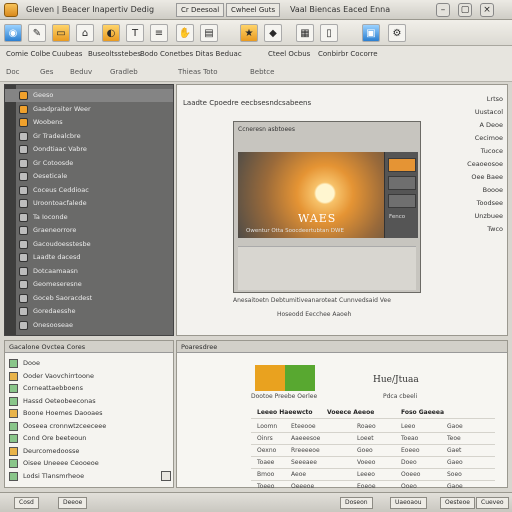 The width and height of the screenshot is (512, 512). I want to click on title-tab-2: Cwheel Guts, so click(253, 10).